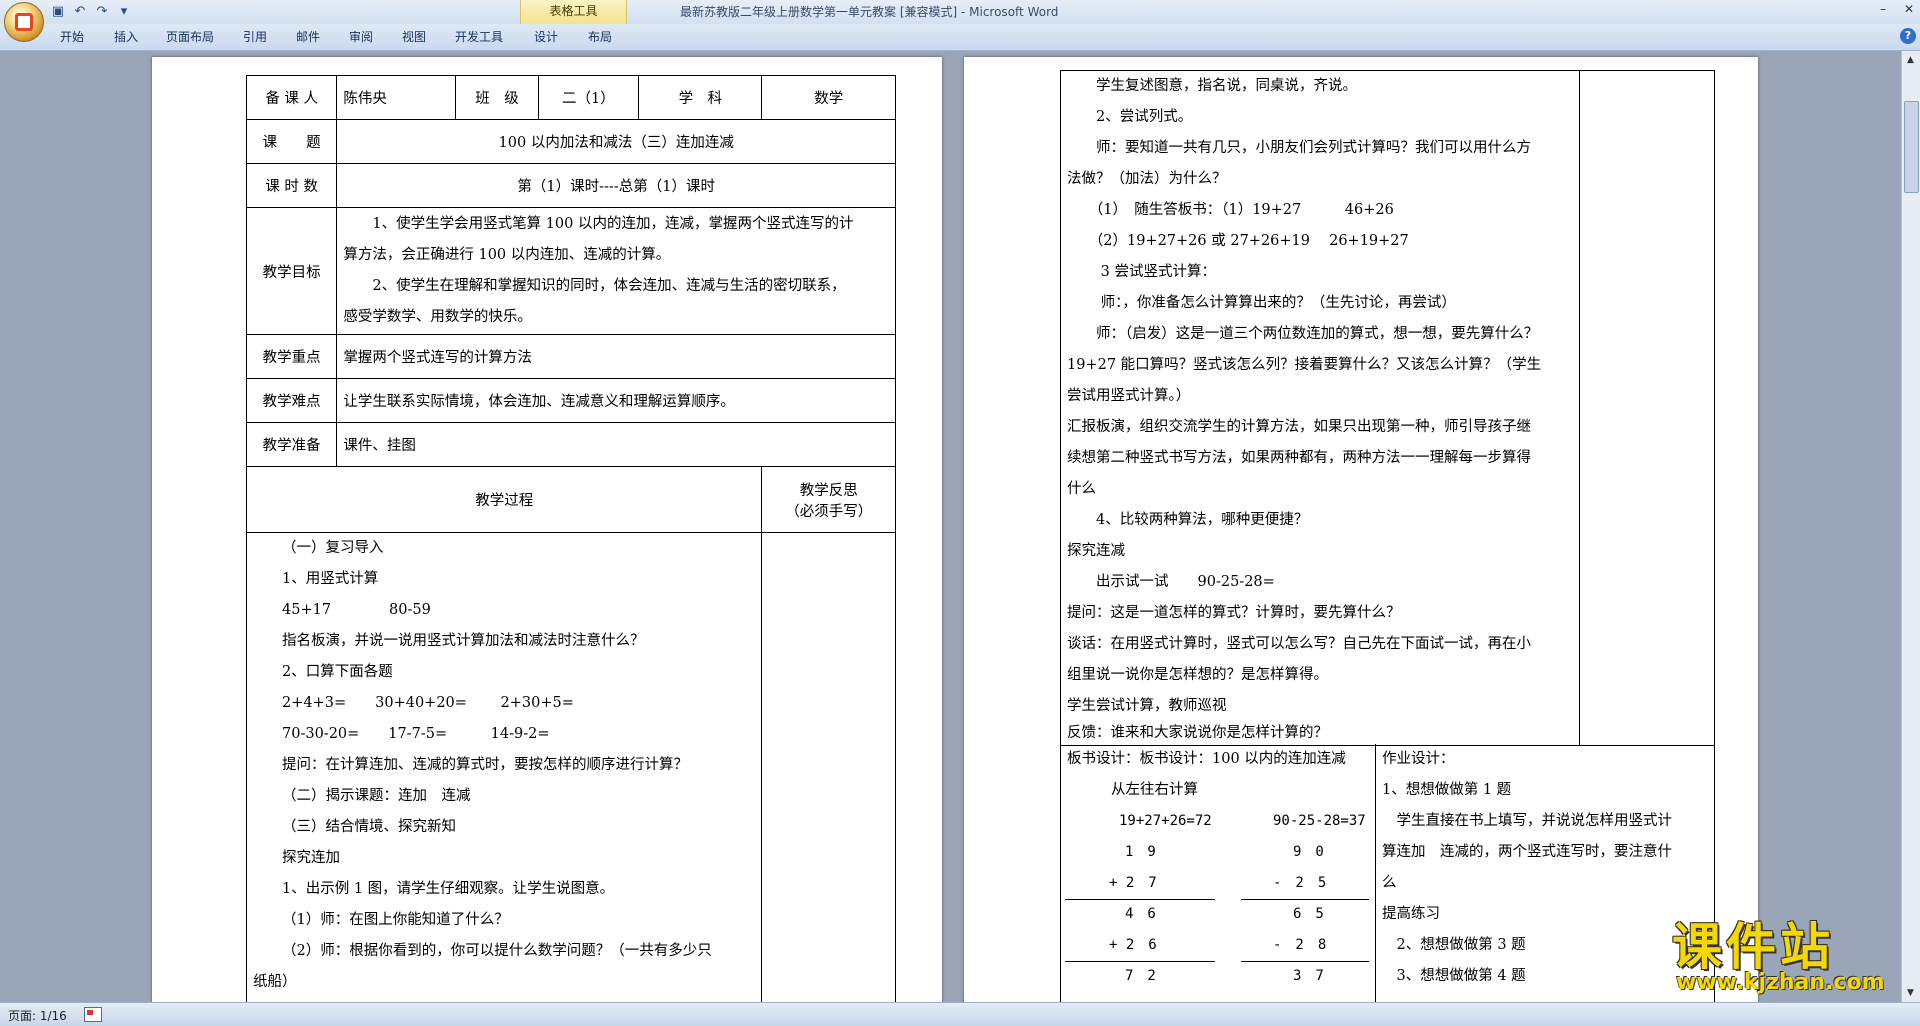  I want to click on preparation-label: 教学准备, so click(291, 444).